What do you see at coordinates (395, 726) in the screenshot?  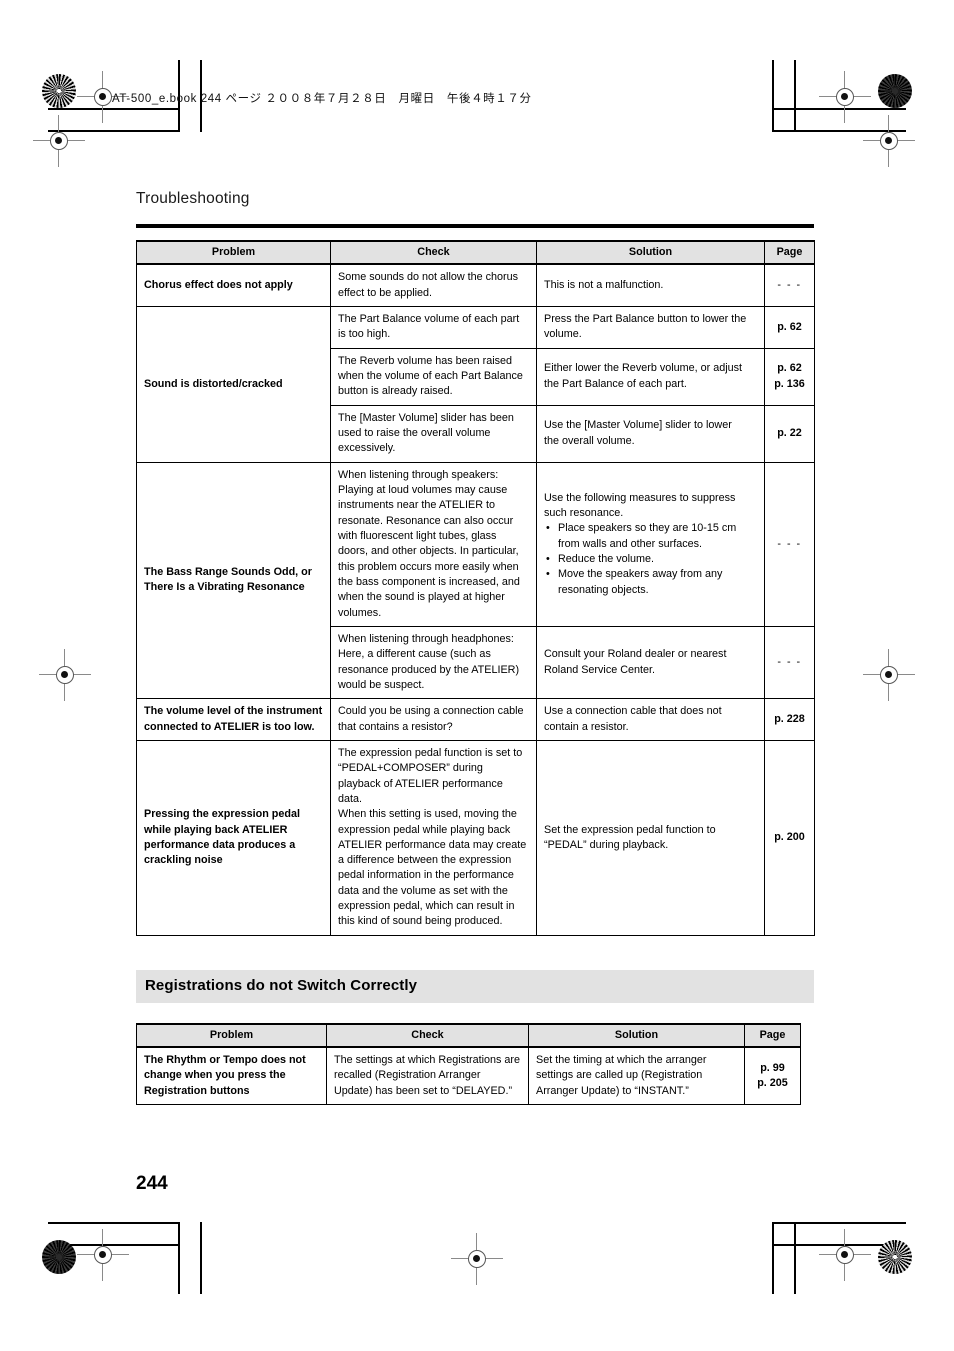 I see `text-line: that contains a resistor?` at bounding box center [395, 726].